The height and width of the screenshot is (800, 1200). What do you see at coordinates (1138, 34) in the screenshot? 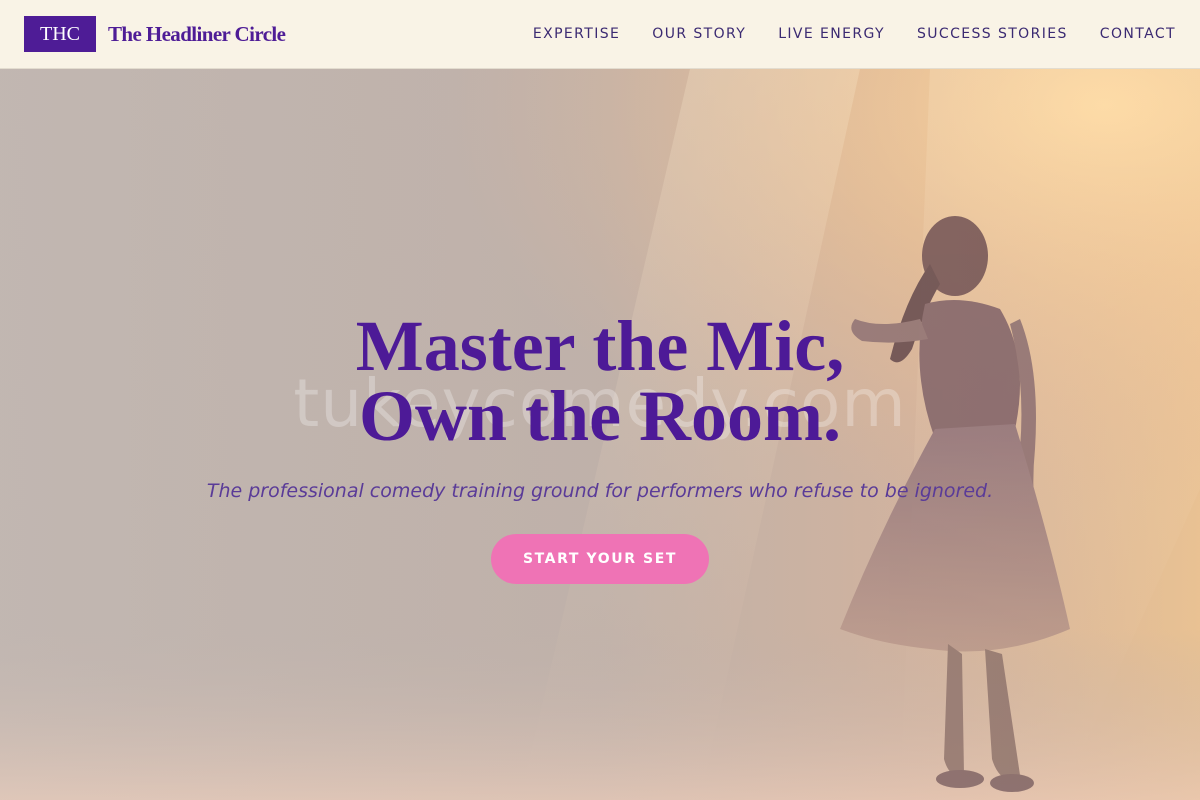
I see `nav-link-contact: CONTACT` at bounding box center [1138, 34].